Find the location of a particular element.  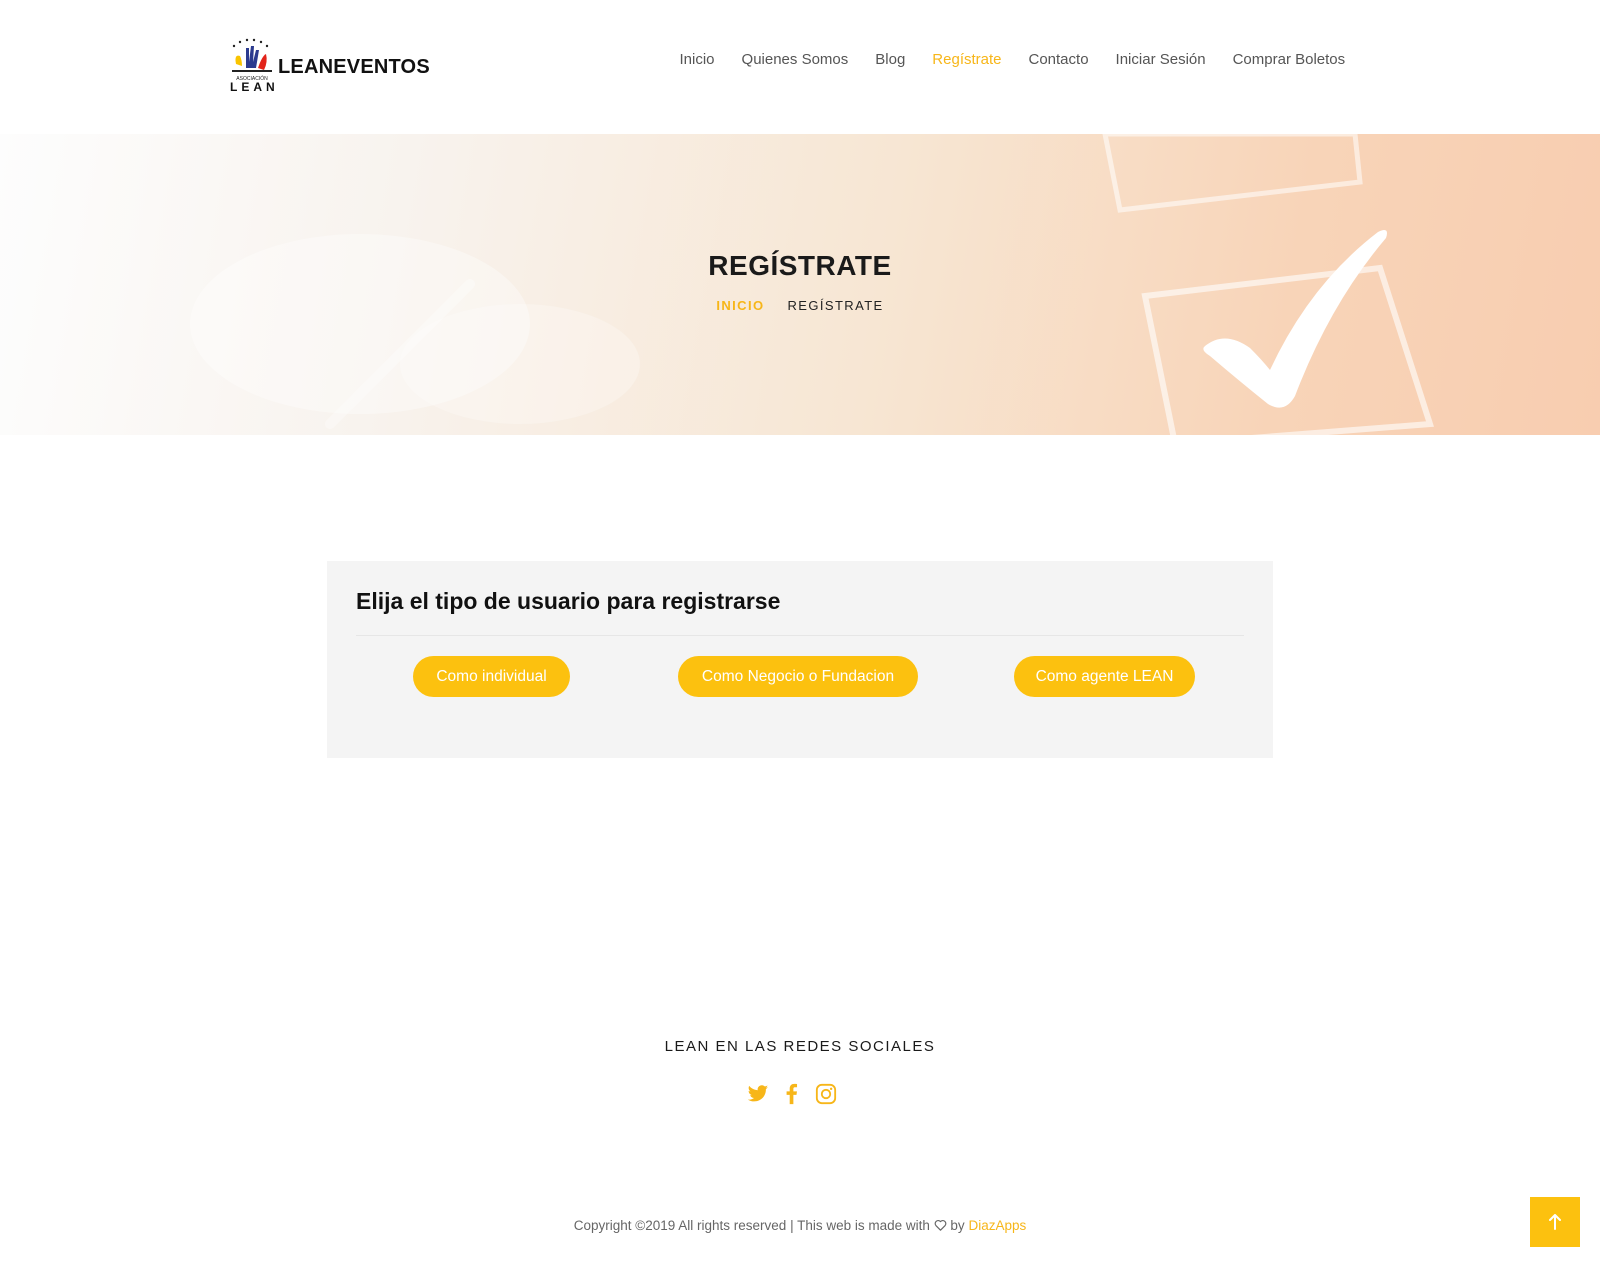

twitter-icon is located at coordinates (758, 1094).